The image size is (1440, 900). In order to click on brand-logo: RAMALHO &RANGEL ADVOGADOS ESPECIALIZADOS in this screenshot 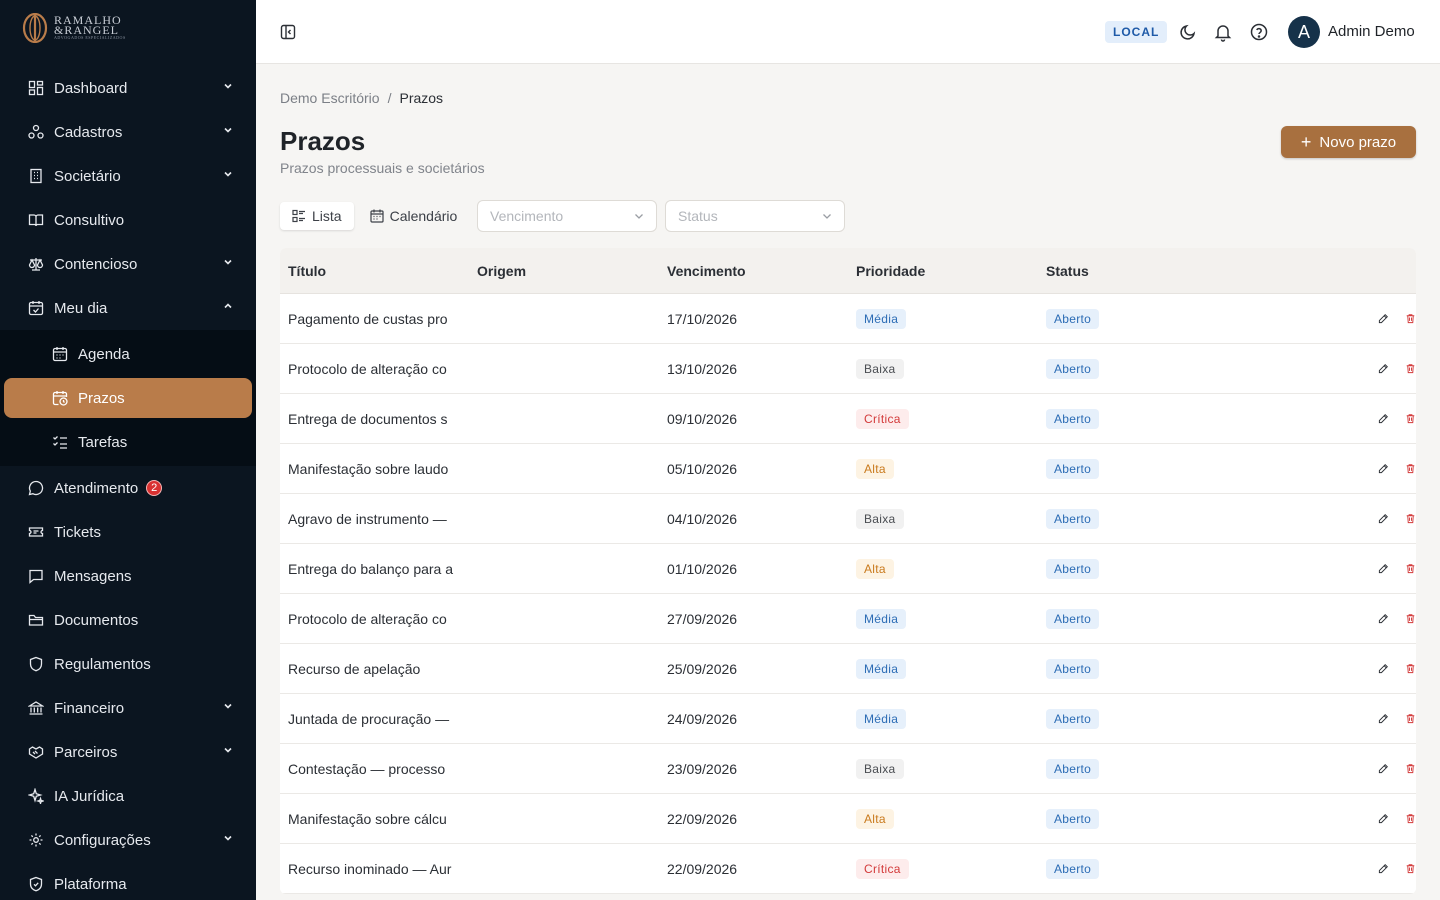, I will do `click(128, 28)`.